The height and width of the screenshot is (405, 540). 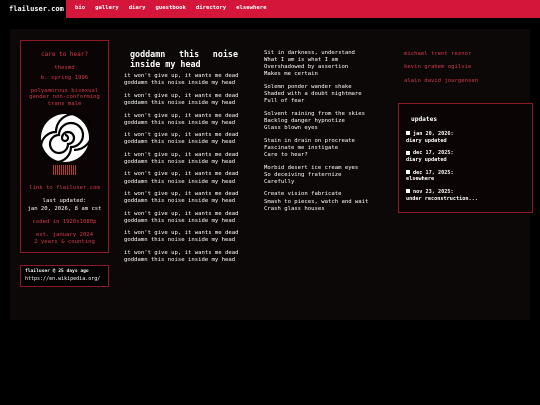 I want to click on lyric-line: Sit in darkness, understand, so click(x=309, y=53).